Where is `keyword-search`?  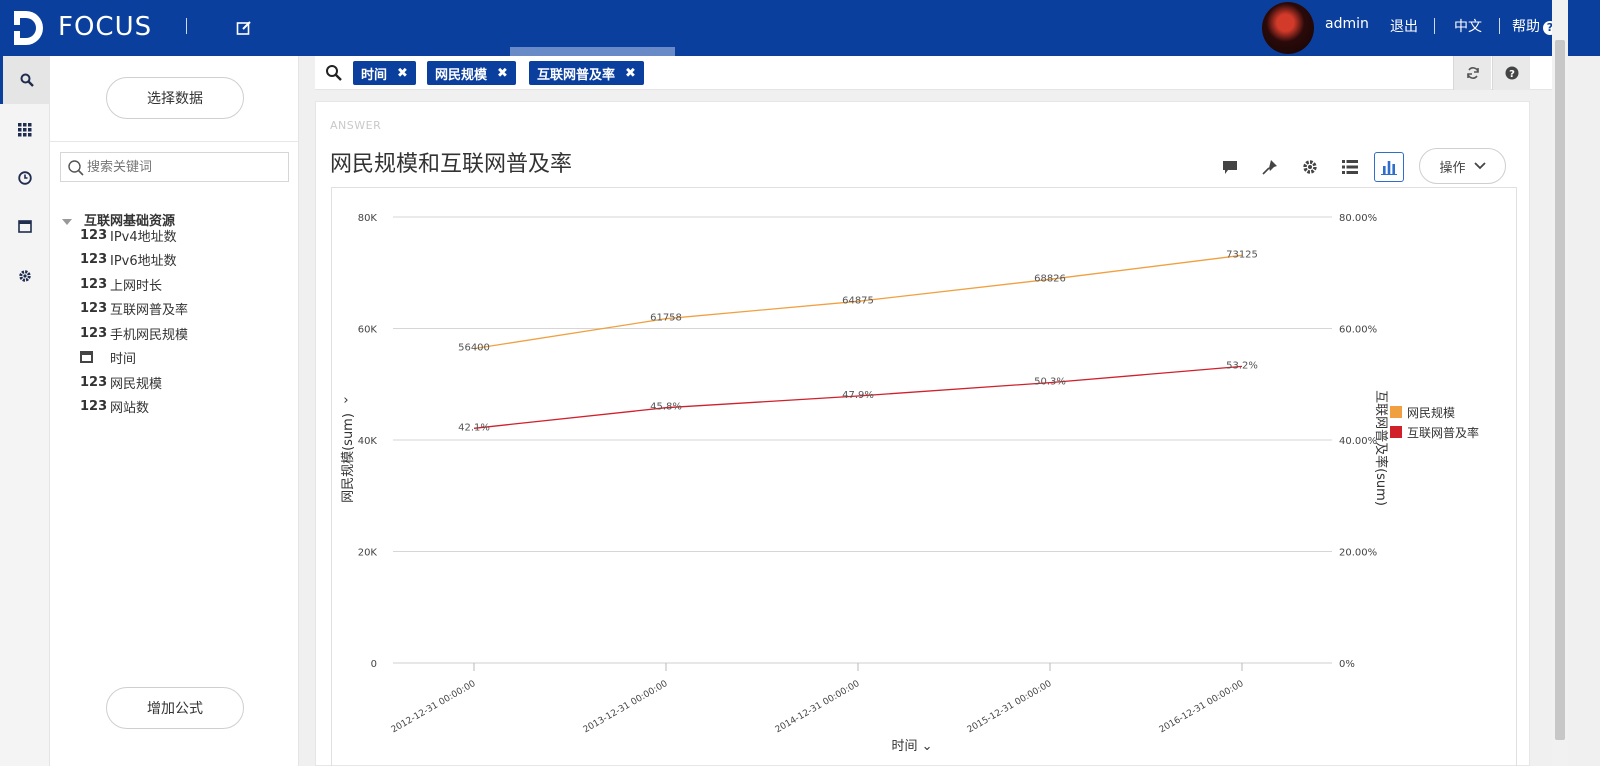
keyword-search is located at coordinates (174, 167).